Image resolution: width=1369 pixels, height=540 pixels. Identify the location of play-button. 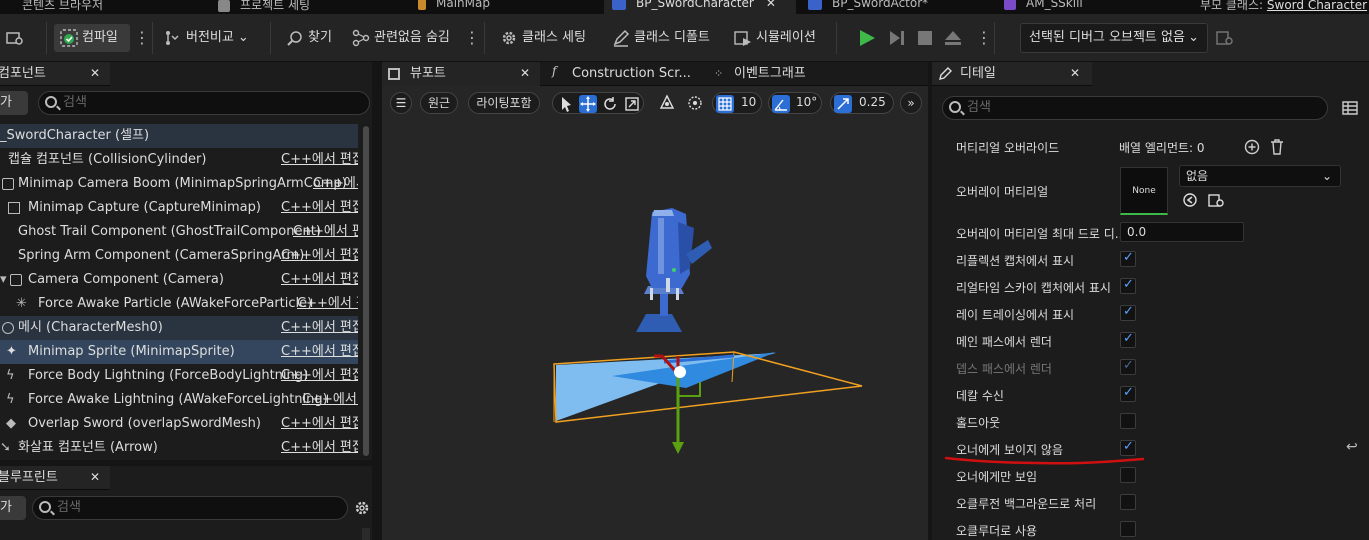
(867, 38).